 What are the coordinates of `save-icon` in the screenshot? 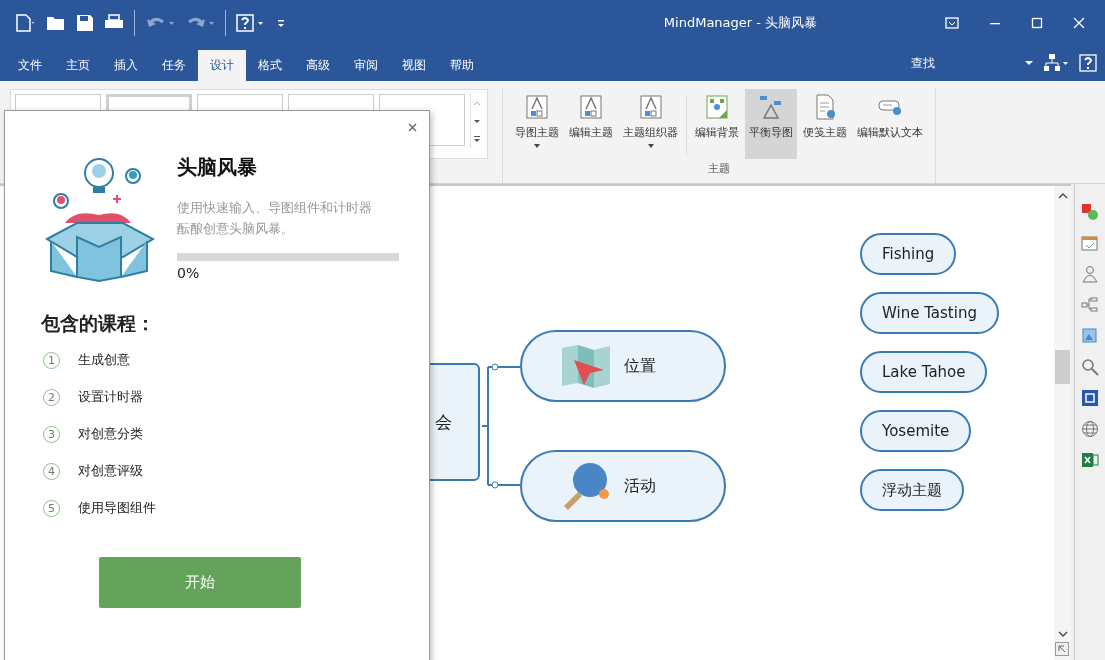 It's located at (85, 22).